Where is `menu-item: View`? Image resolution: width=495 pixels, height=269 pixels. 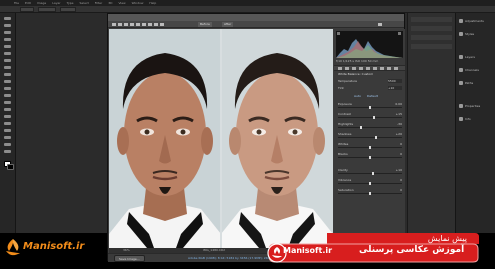 menu-item: View is located at coordinates (121, 3).